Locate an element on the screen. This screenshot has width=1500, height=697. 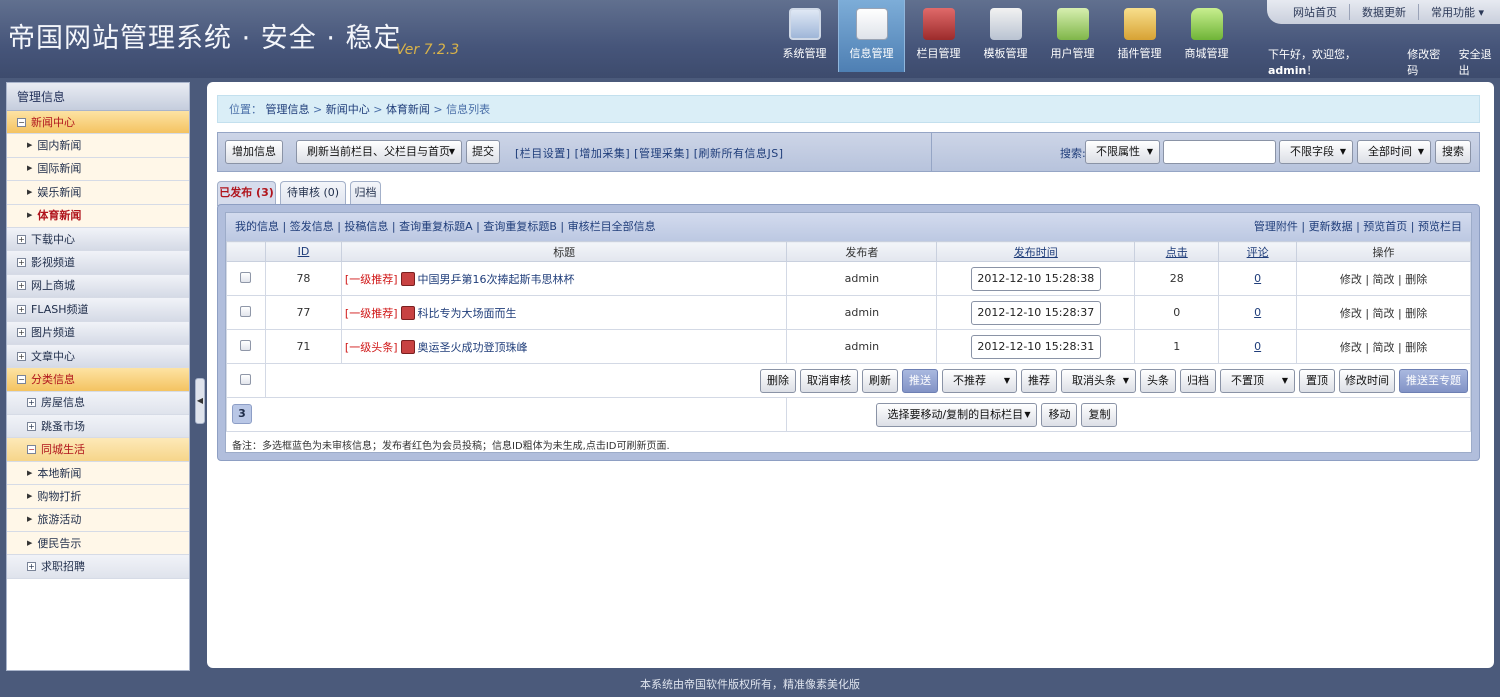
refresh-scope-select: 刷新当前栏目、父栏目与首页 ▼ is located at coordinates (379, 152).